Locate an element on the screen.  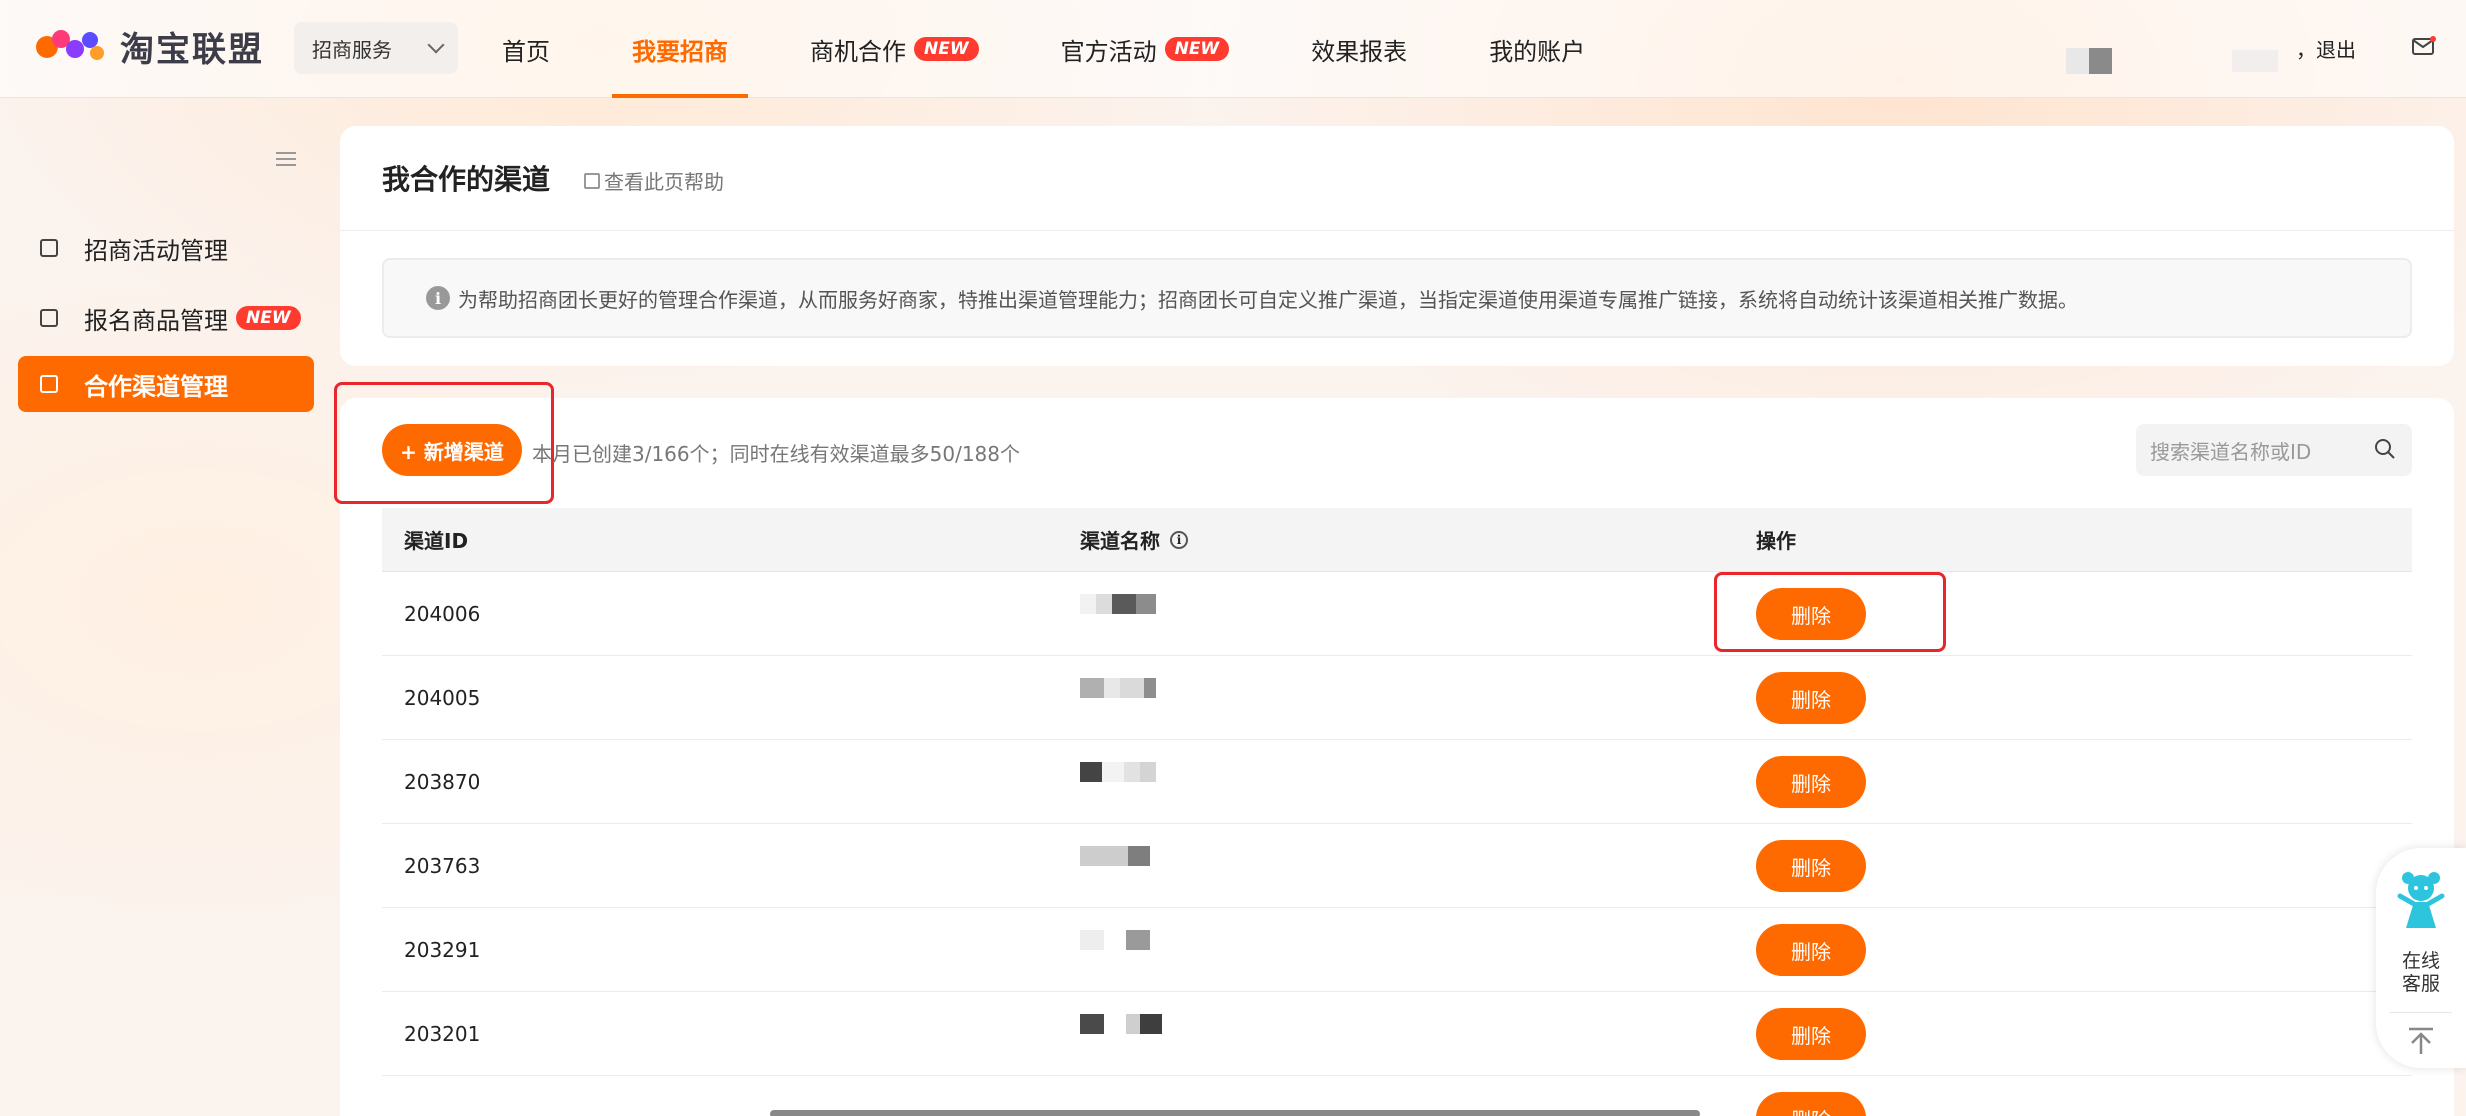
horizontal-scrollbar is located at coordinates (1235, 1113).